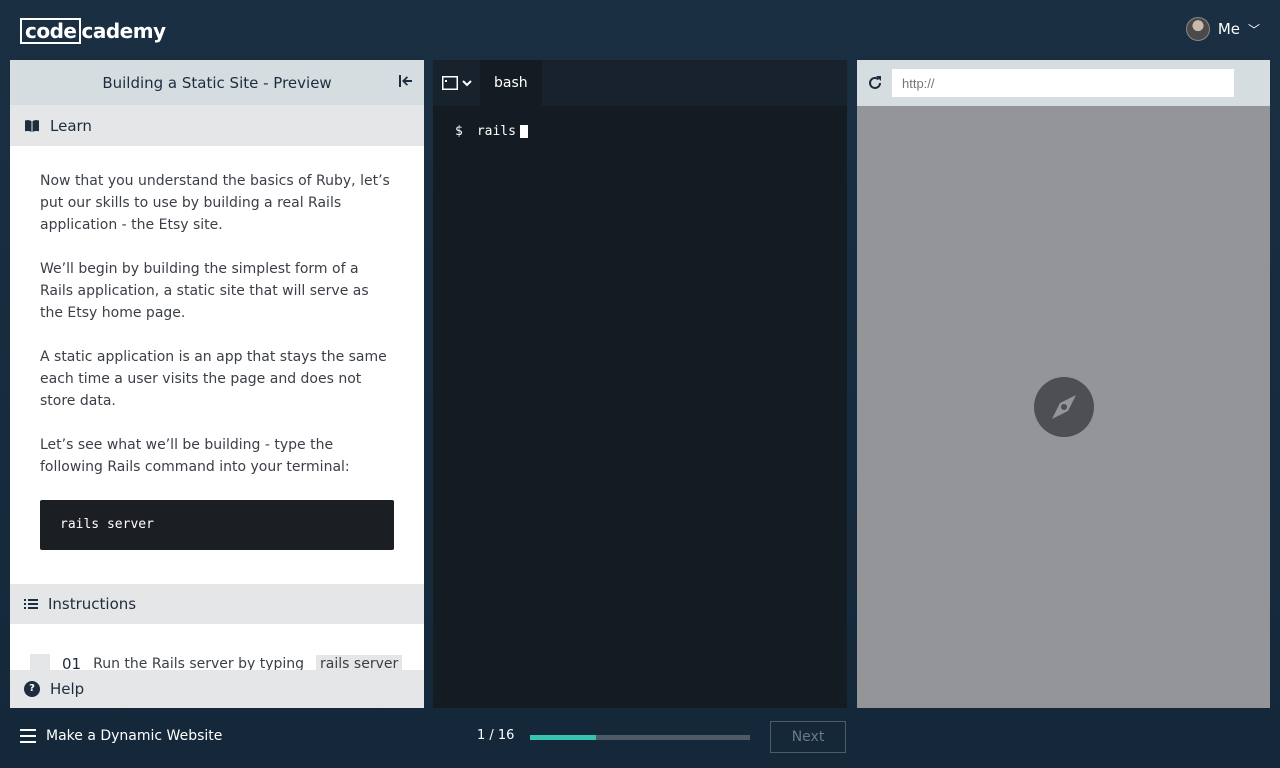 The height and width of the screenshot is (768, 1280). What do you see at coordinates (67, 689) in the screenshot?
I see `help-label: Help` at bounding box center [67, 689].